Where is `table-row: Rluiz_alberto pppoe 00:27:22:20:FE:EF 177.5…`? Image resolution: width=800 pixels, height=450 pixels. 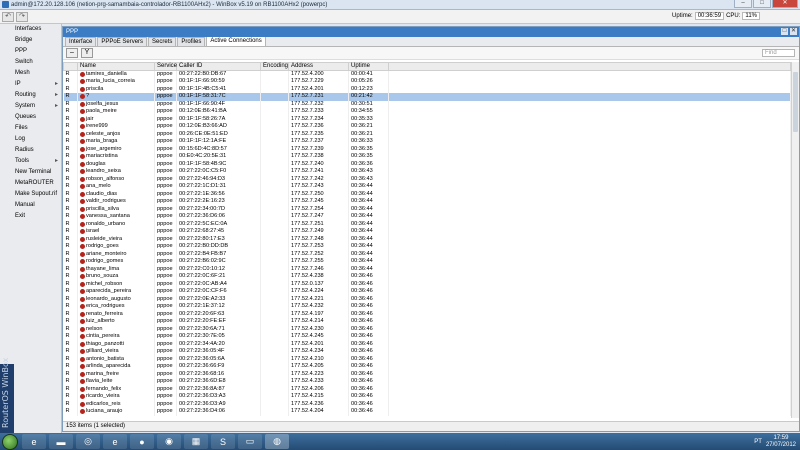 table-row: Rluiz_alberto pppoe 00:27:22:20:FE:EF 177.5… is located at coordinates (427, 322).